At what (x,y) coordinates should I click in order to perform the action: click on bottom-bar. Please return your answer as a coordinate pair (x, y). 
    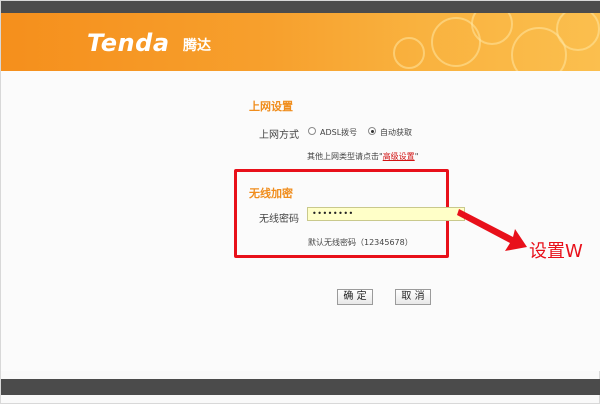
    Looking at the image, I should click on (300, 387).